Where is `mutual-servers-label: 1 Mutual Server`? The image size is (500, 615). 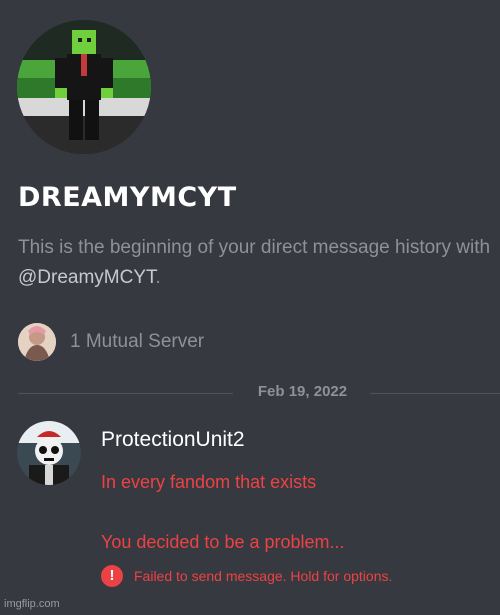
mutual-servers-label: 1 Mutual Server is located at coordinates (137, 341).